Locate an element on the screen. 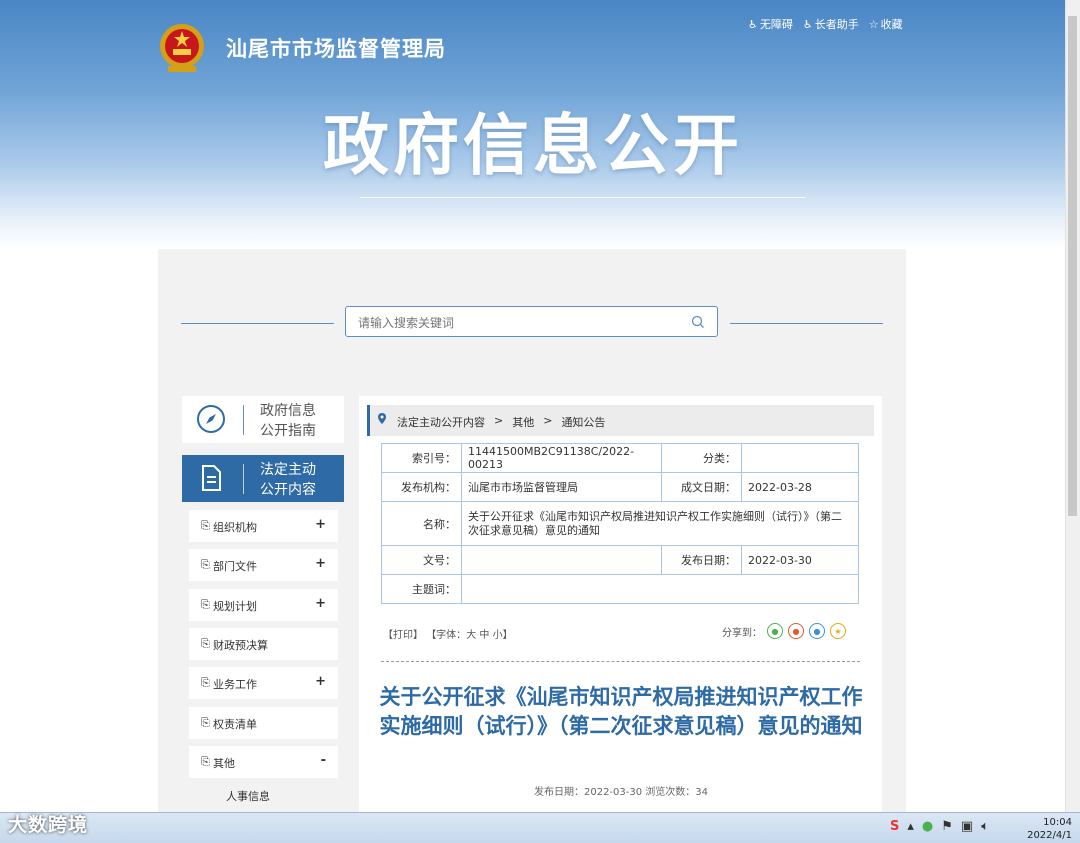 The image size is (1080, 843). clock-time: 10:04 is located at coordinates (1057, 822).